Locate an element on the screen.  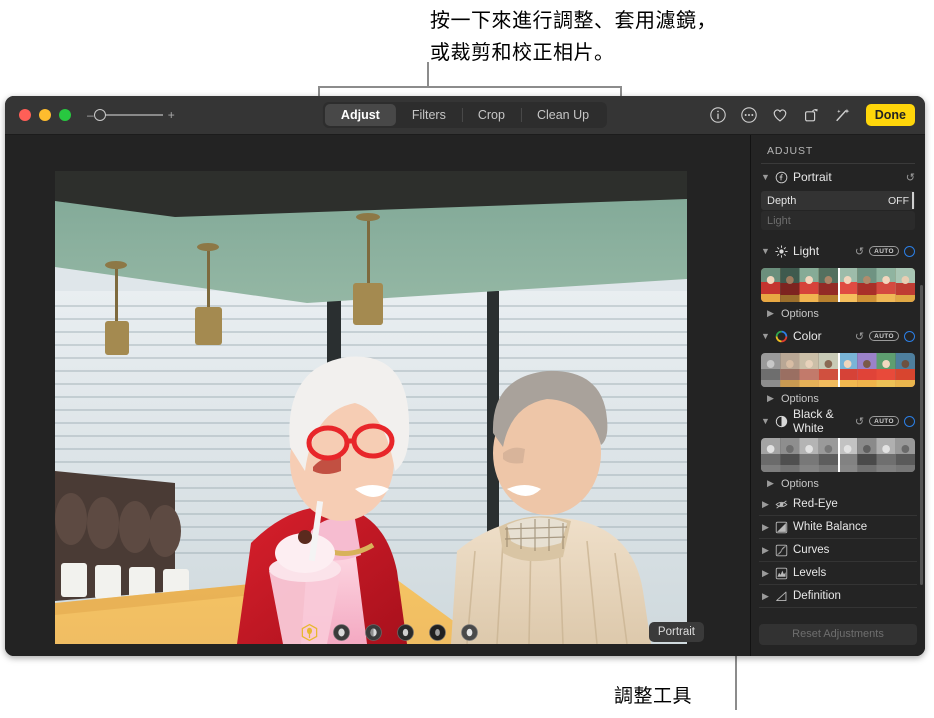
portrait-lighting-bar: Portrait is located at coordinates (377, 632).